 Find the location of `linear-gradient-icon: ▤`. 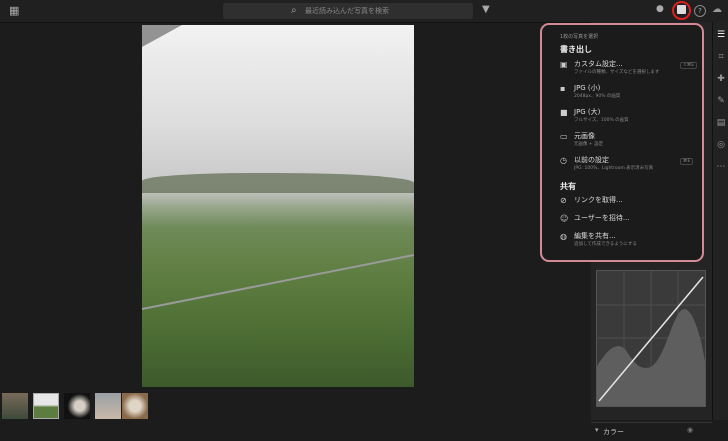

linear-gradient-icon: ▤ is located at coordinates (721, 123).